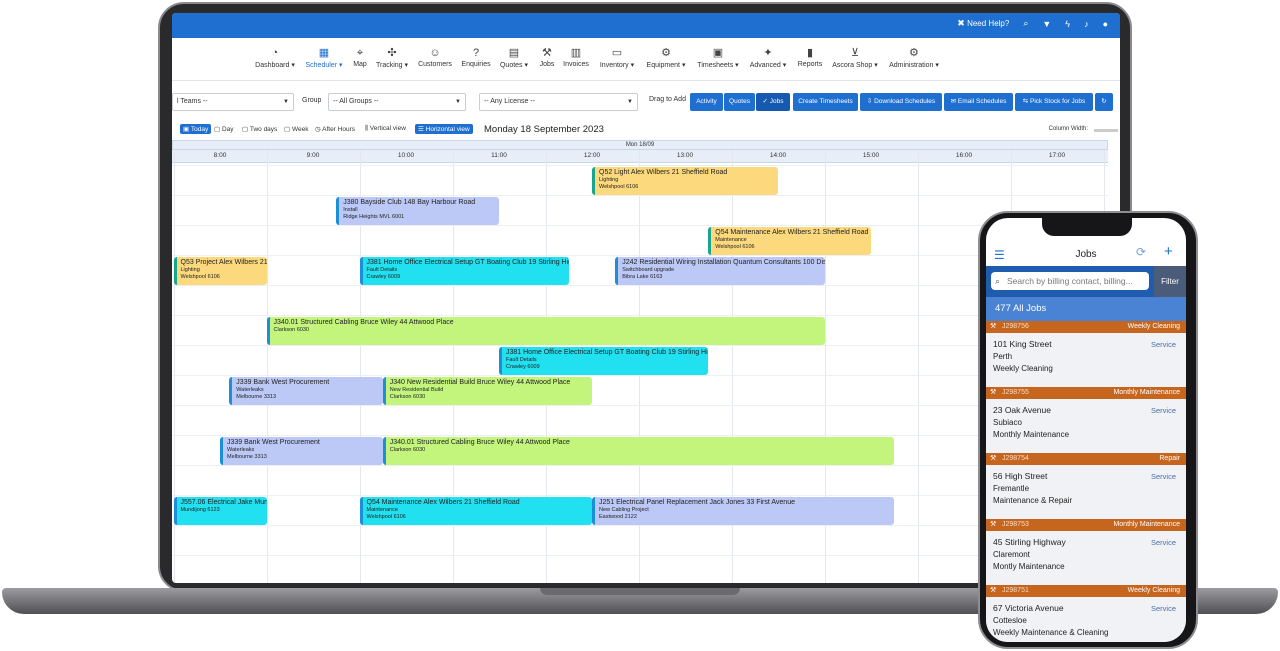 This screenshot has height=651, width=1280. What do you see at coordinates (1023, 368) in the screenshot?
I see `job-description: Weekly Cleaning` at bounding box center [1023, 368].